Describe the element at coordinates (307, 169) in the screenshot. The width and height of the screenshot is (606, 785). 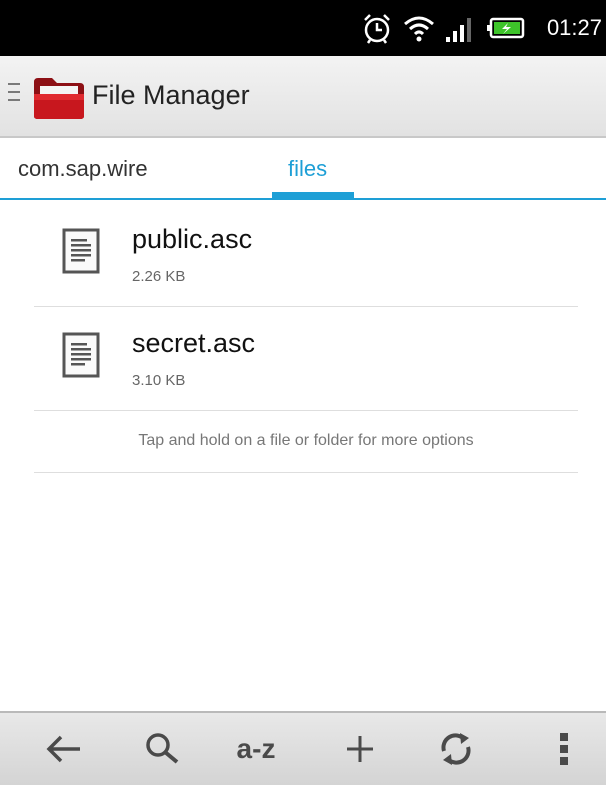
I see `tab-files: files` at that location.